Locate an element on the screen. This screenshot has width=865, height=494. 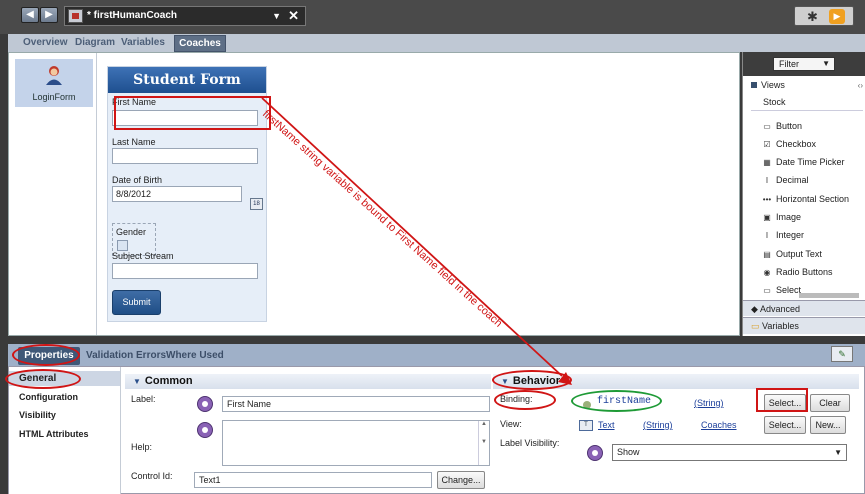
back-button: ◀ is located at coordinates (30, 15).